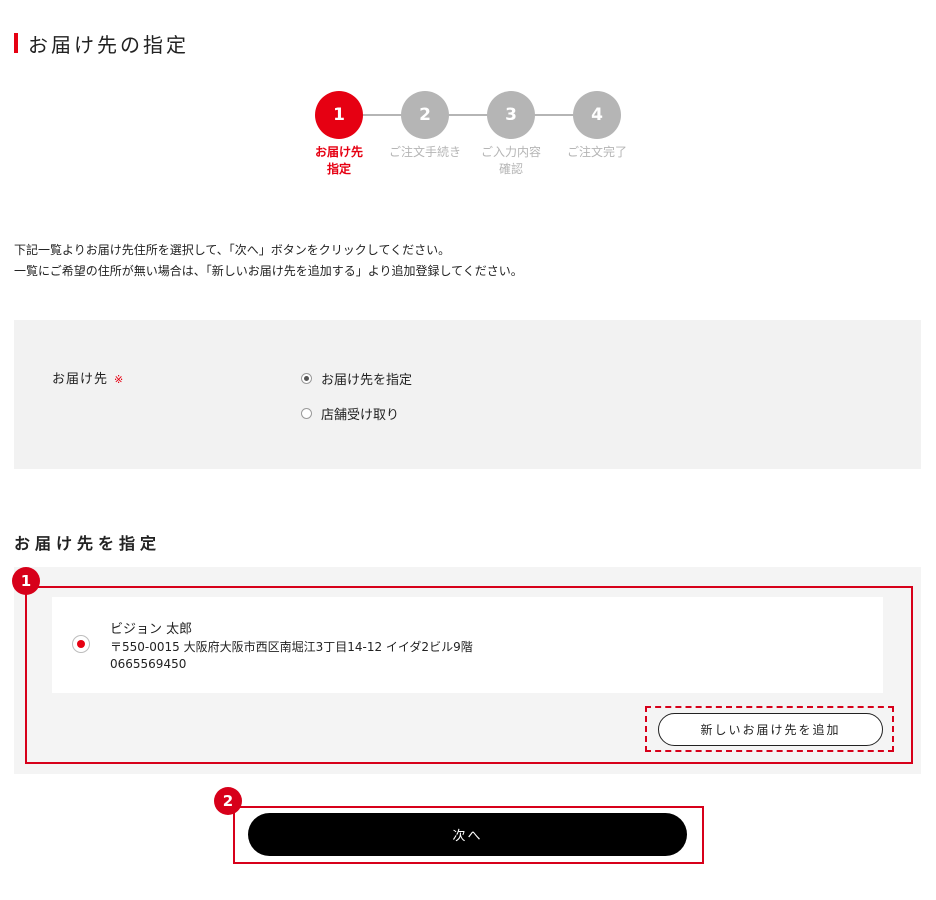  I want to click on option-specify-address: お届け先を指定, so click(356, 378).